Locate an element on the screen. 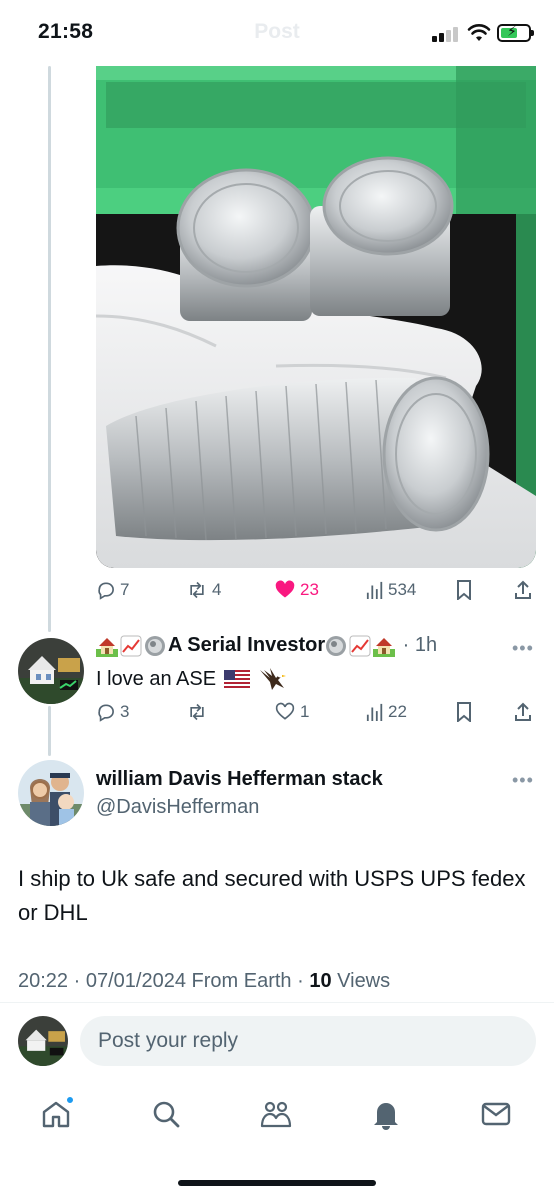 Image resolution: width=554 pixels, height=1200 pixels. reply-time: 1h is located at coordinates (426, 645).